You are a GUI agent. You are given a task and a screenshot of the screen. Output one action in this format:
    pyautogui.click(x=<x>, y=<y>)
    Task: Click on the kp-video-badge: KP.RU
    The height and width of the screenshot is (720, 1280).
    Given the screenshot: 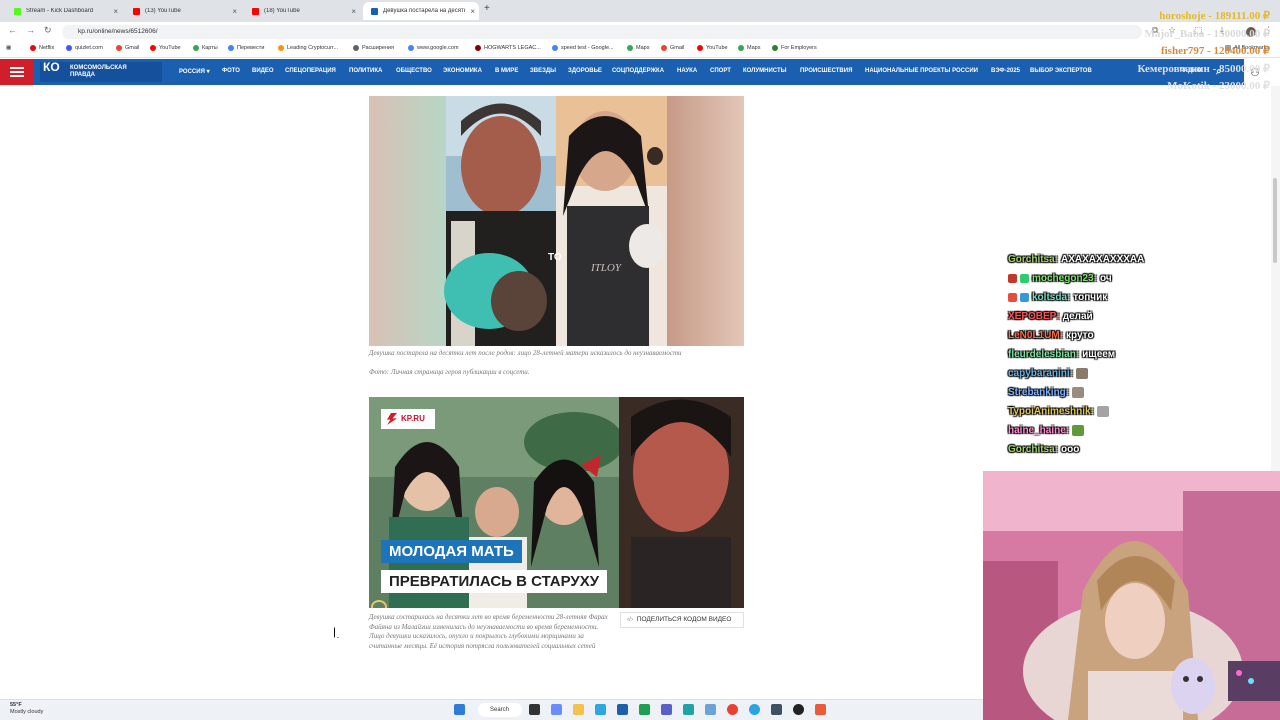 What is the action you would take?
    pyautogui.click(x=408, y=419)
    